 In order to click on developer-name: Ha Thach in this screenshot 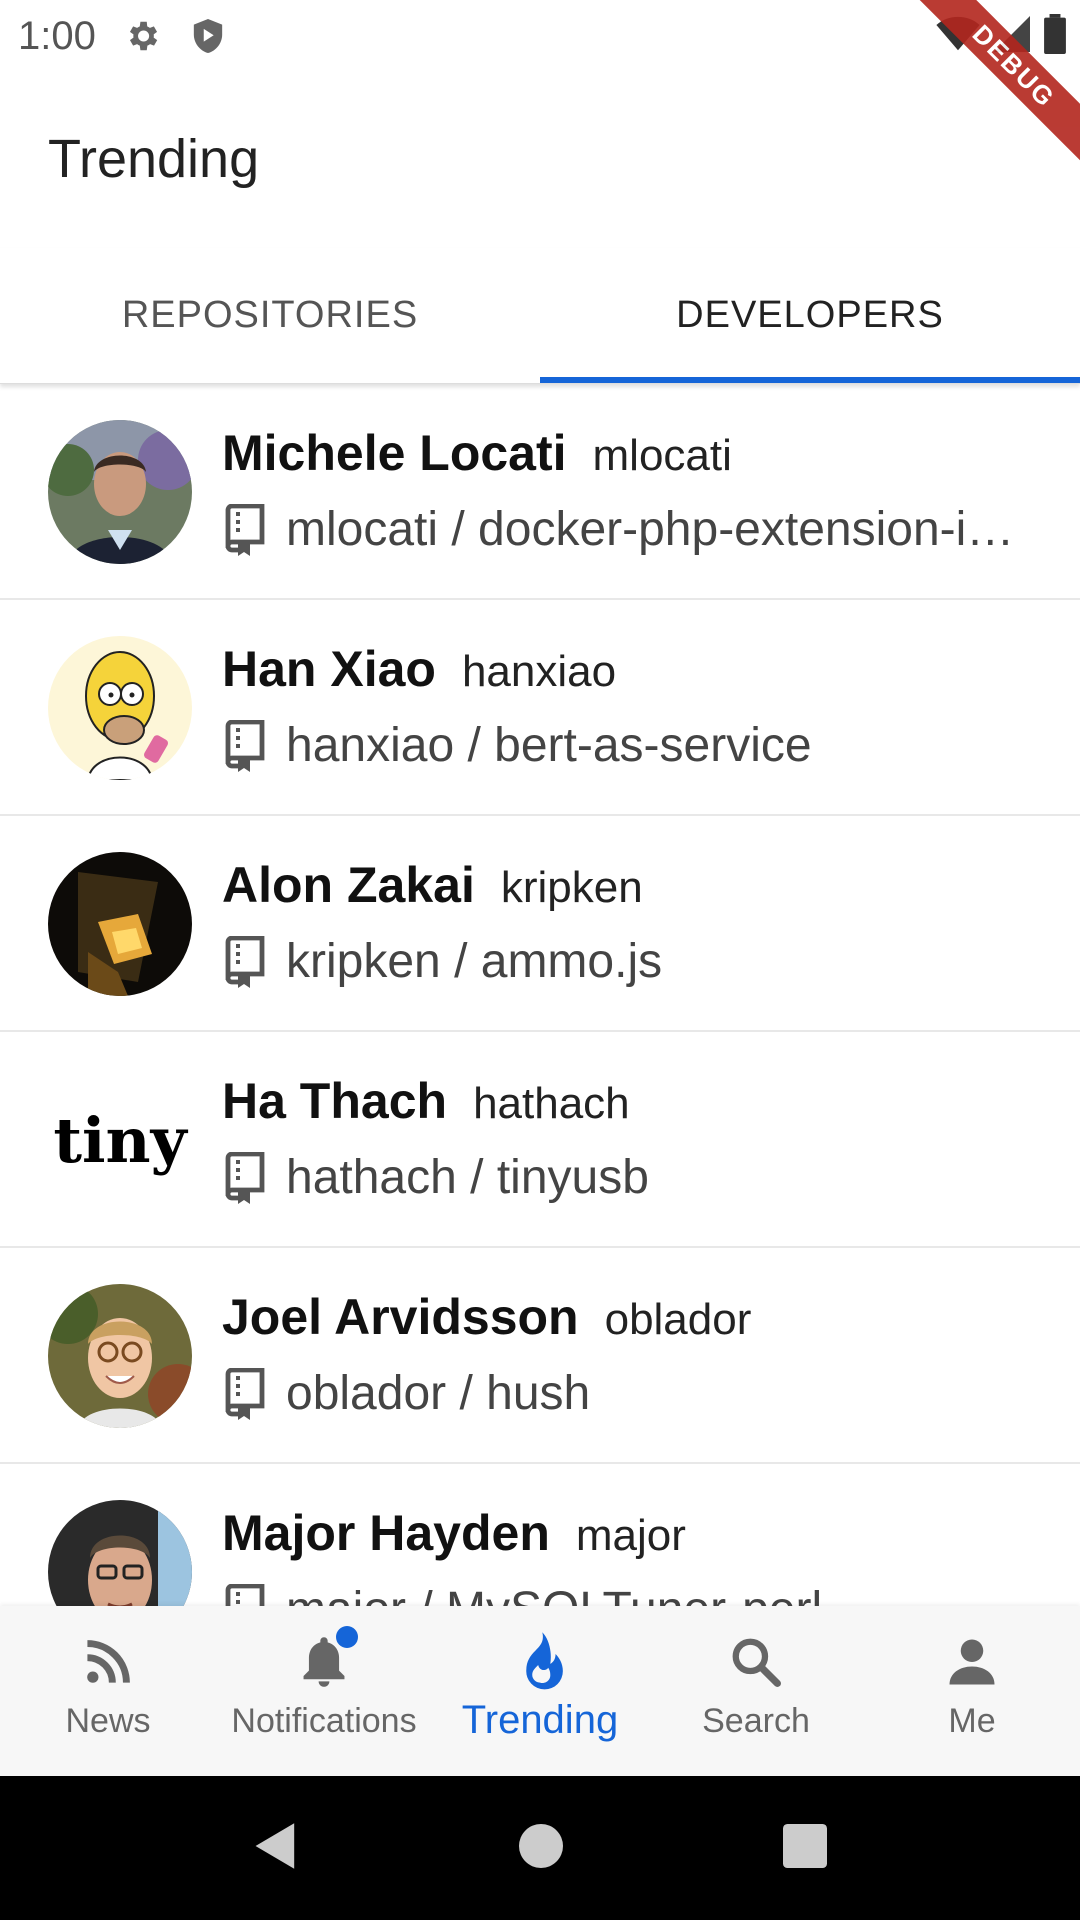, I will do `click(335, 1101)`.